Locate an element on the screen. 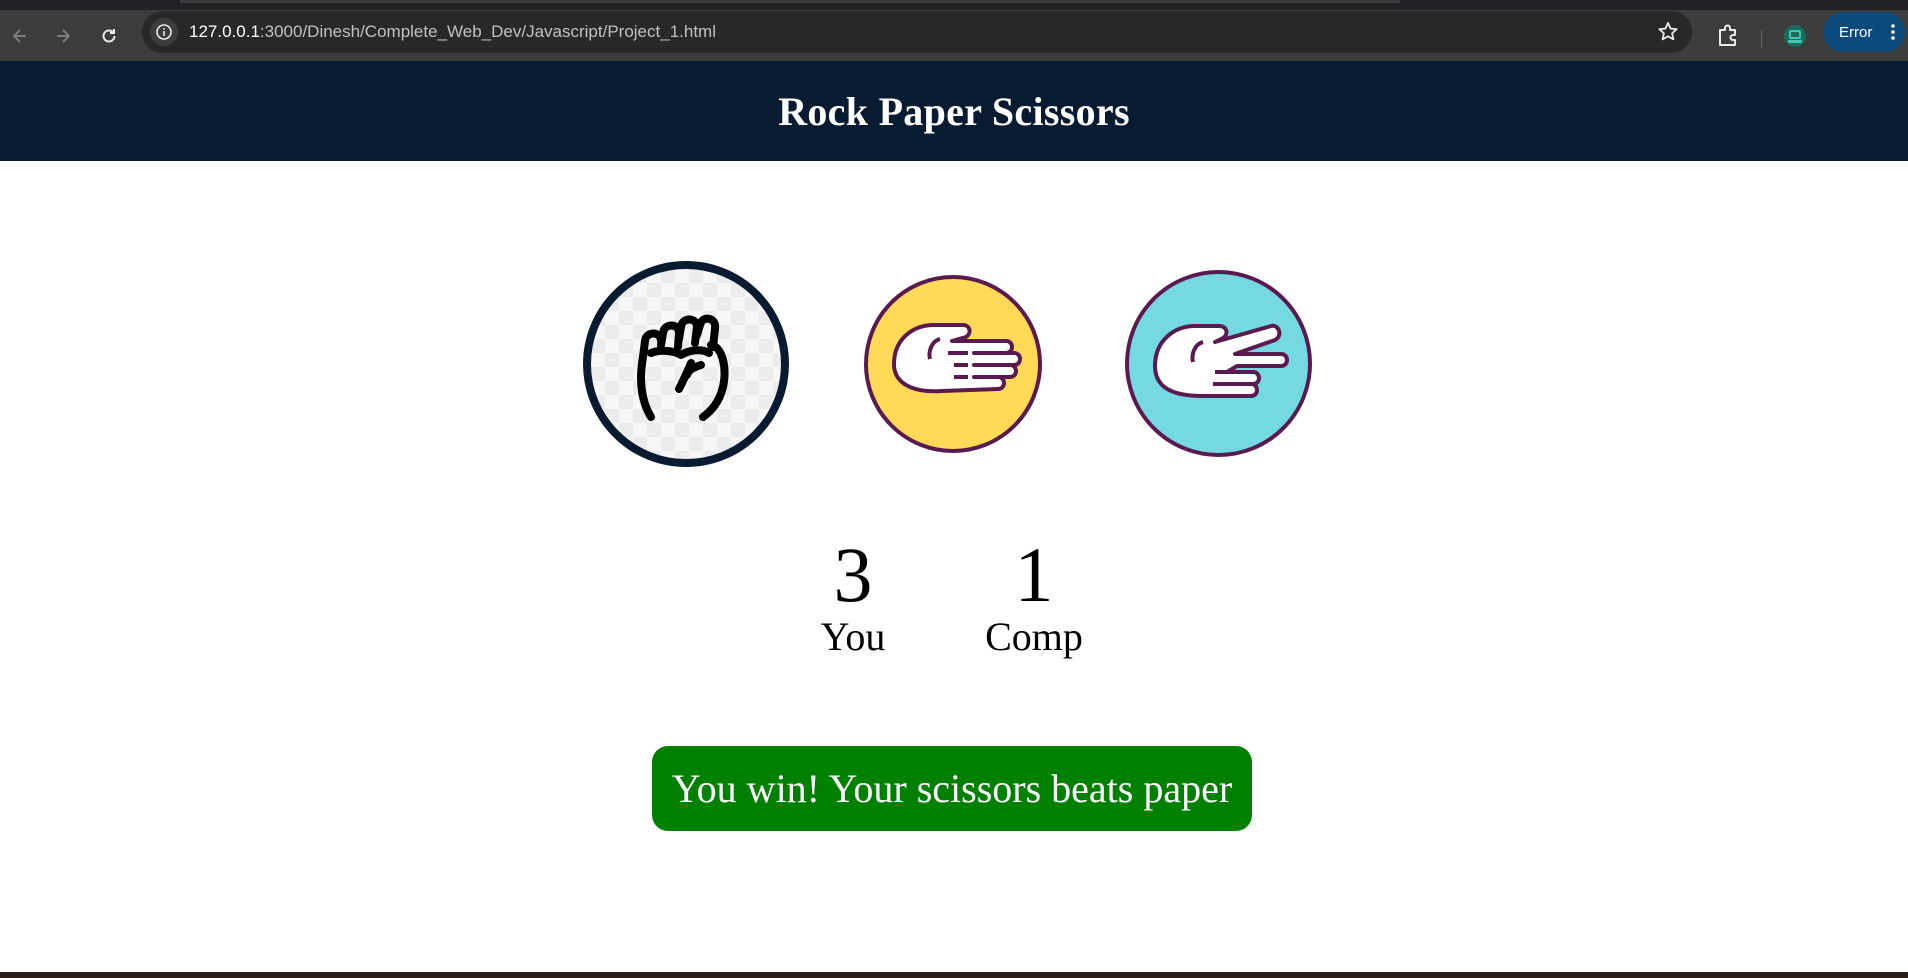 The height and width of the screenshot is (978, 1908). flat-hand-icon is located at coordinates (957, 358).